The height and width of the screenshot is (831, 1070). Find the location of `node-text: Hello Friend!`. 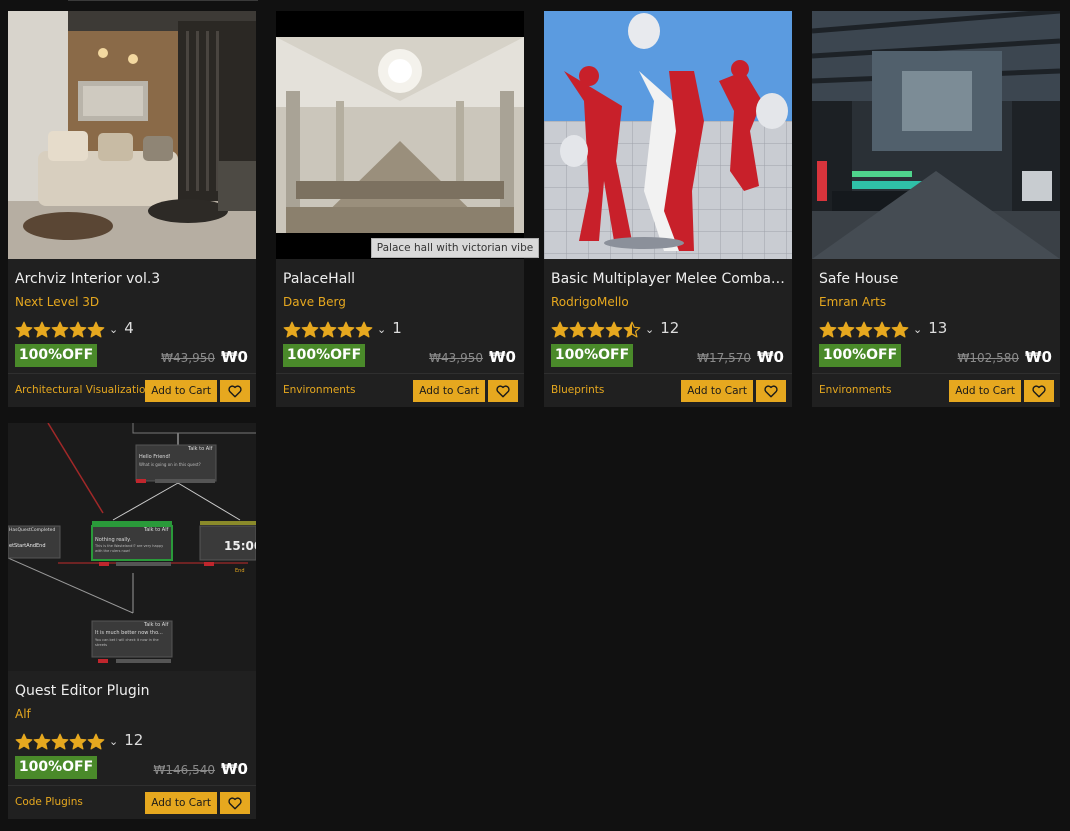

node-text: Hello Friend! is located at coordinates (155, 457).